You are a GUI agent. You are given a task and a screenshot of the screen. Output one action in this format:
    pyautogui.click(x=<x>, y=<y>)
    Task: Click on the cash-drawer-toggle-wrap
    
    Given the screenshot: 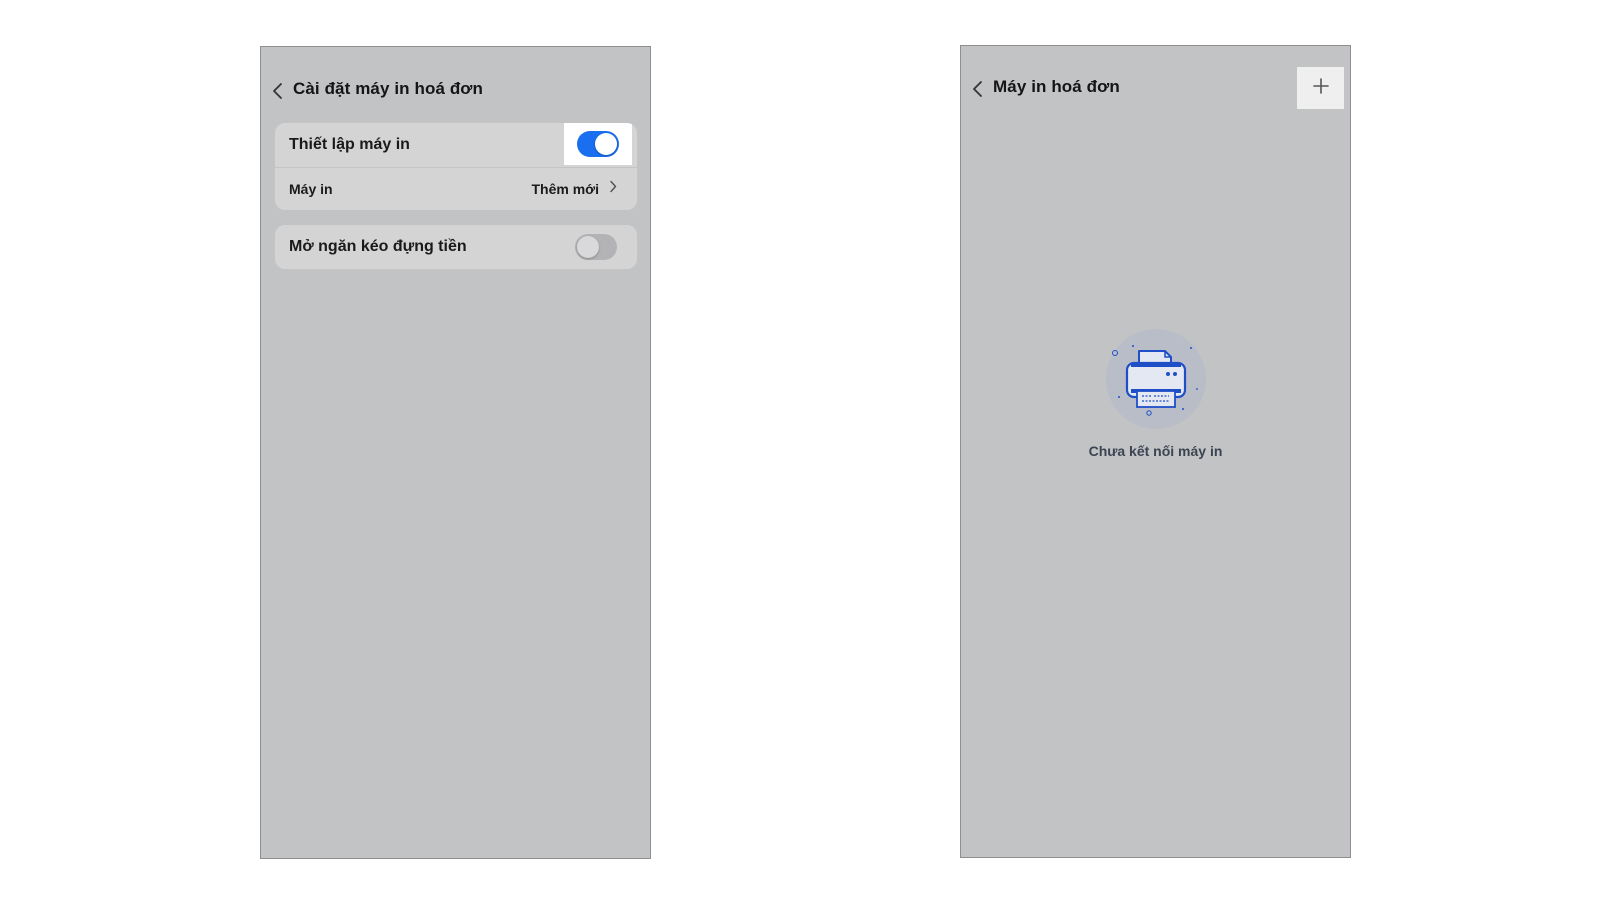 What is the action you would take?
    pyautogui.click(x=596, y=247)
    